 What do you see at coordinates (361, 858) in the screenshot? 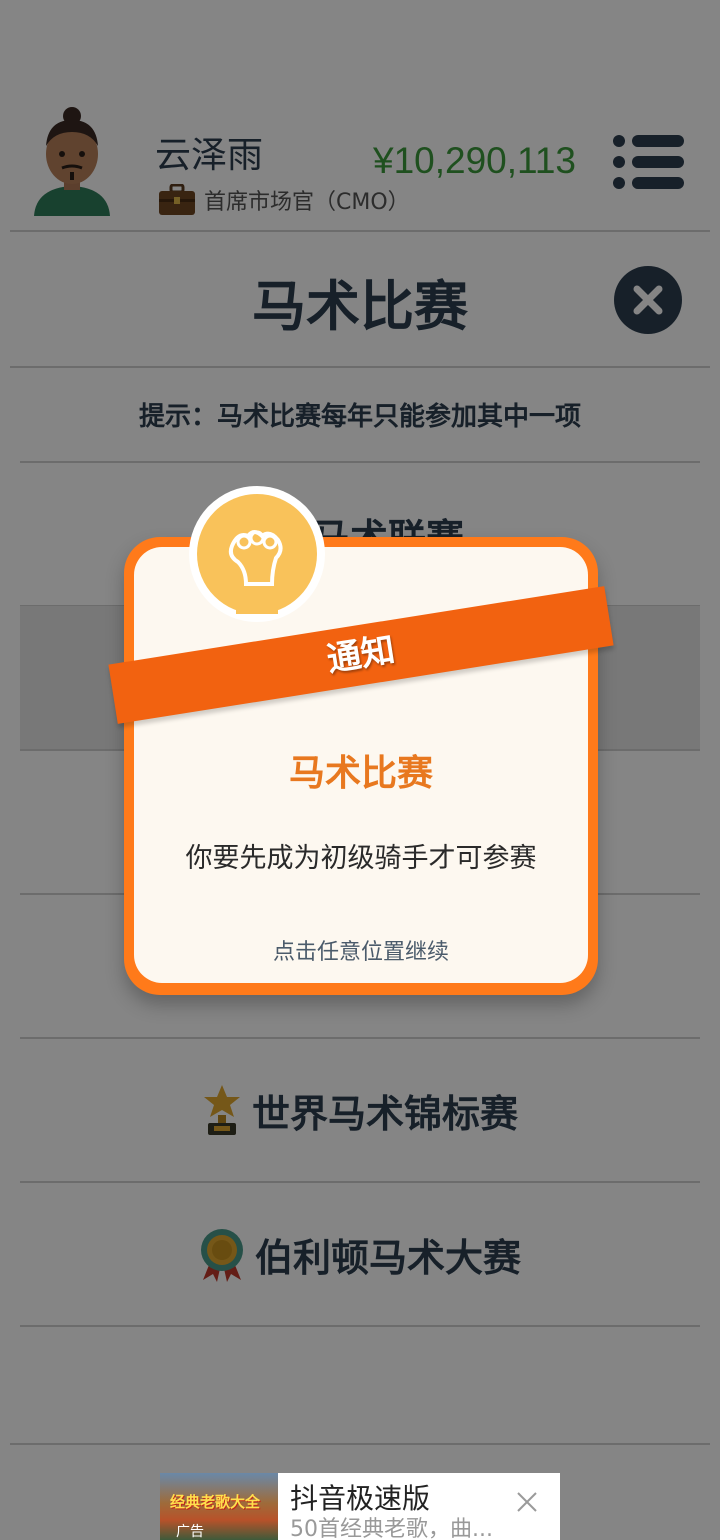
I see `modal-message: 你要先成为初级骑手才可参赛` at bounding box center [361, 858].